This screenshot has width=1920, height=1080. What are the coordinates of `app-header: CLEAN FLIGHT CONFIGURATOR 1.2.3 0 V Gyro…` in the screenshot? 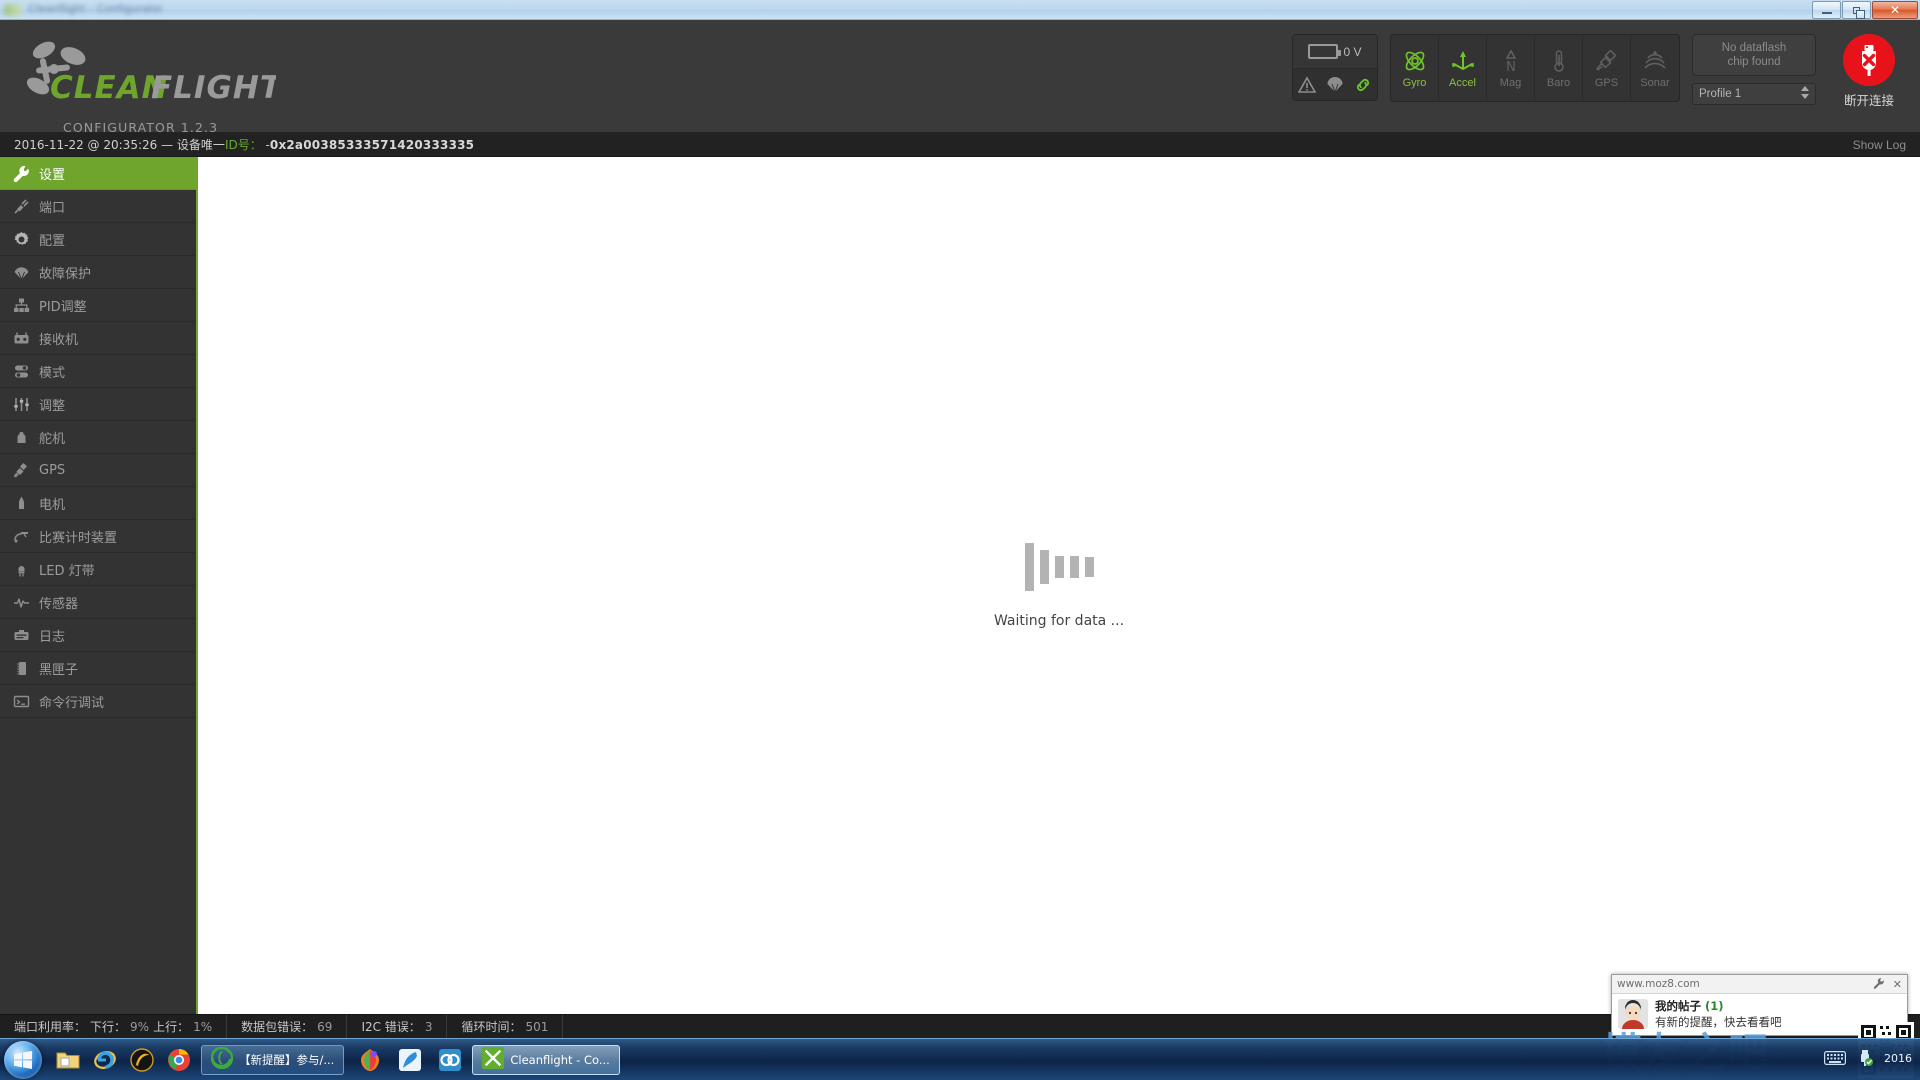 It's located at (960, 77).